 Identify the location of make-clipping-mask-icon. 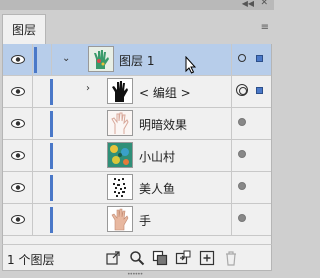
(160, 258).